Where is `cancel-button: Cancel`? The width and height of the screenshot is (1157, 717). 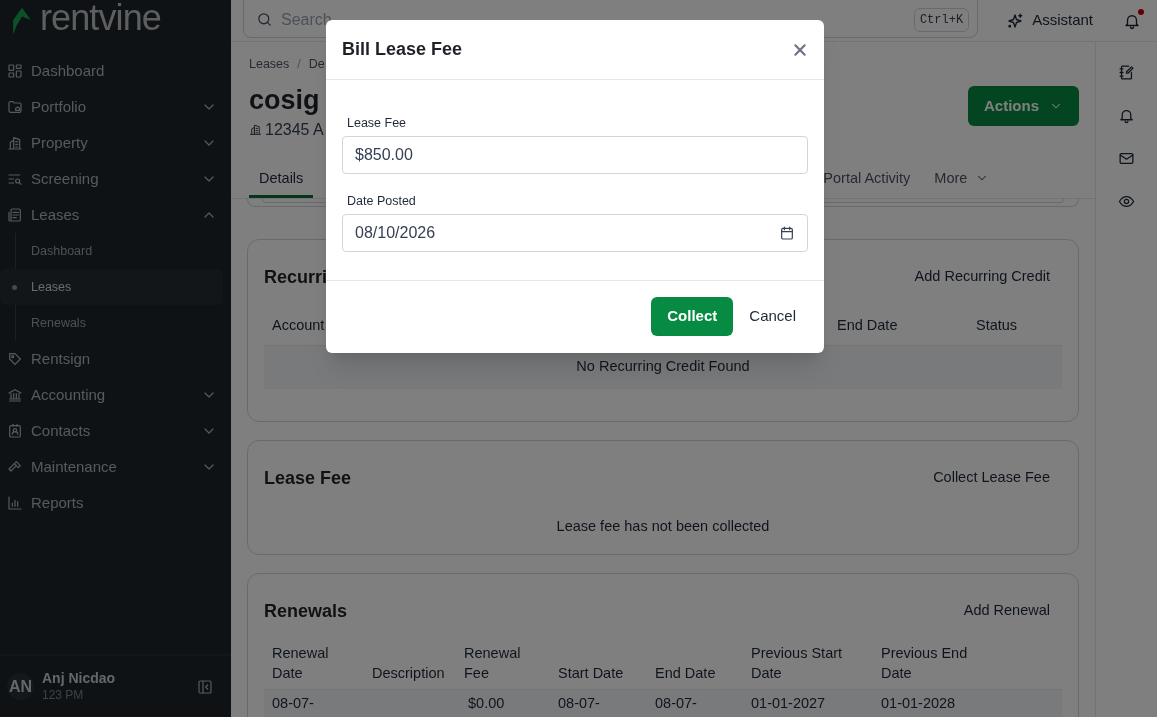 cancel-button: Cancel is located at coordinates (772, 316).